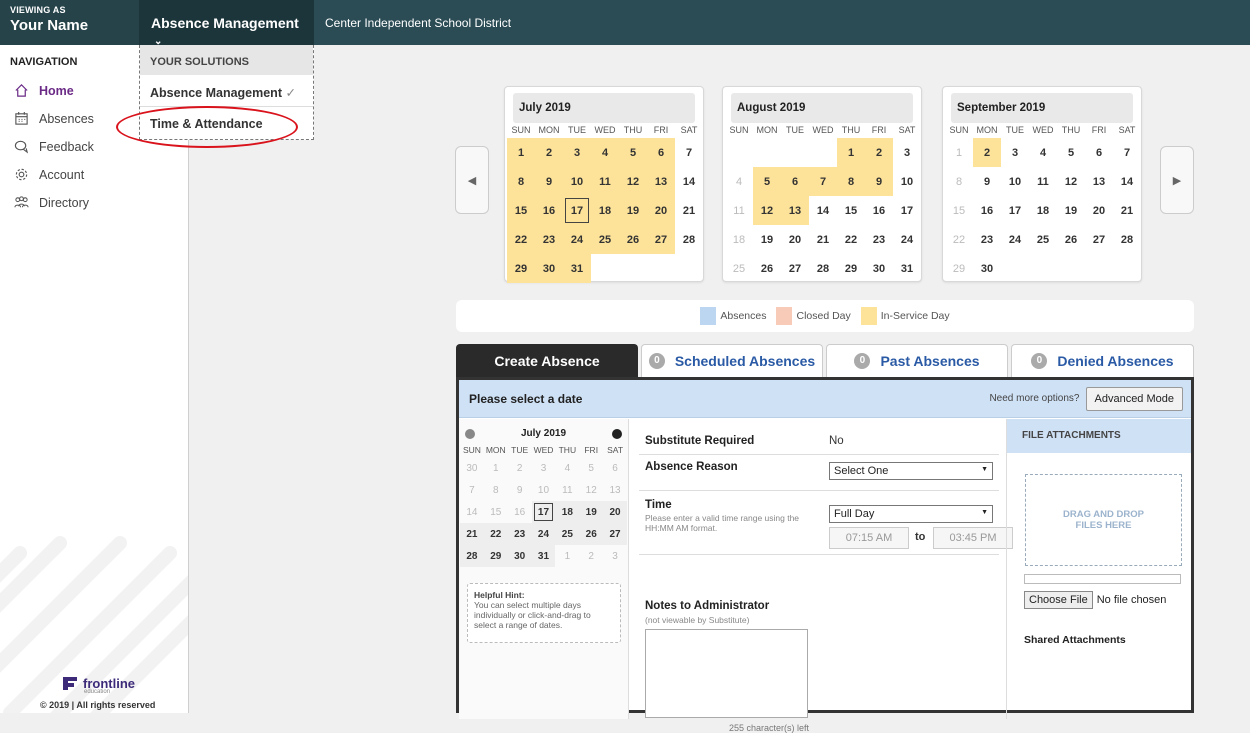 This screenshot has width=1250, height=733. I want to click on mini-calendar-day: 31, so click(543, 556).